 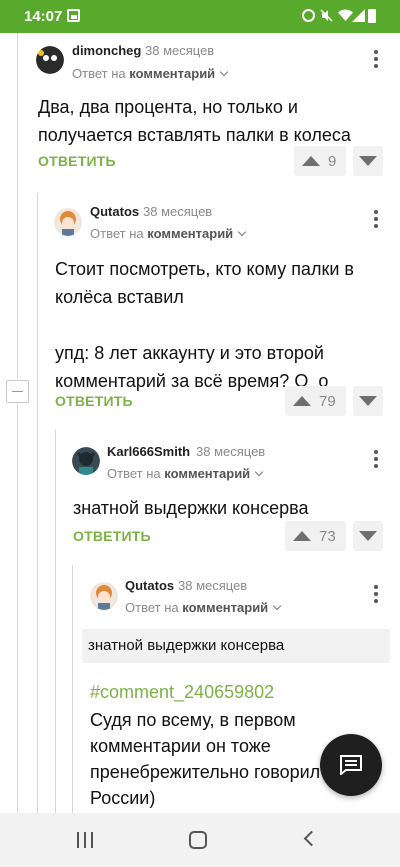 What do you see at coordinates (308, 15) in the screenshot?
I see `alarm-icon` at bounding box center [308, 15].